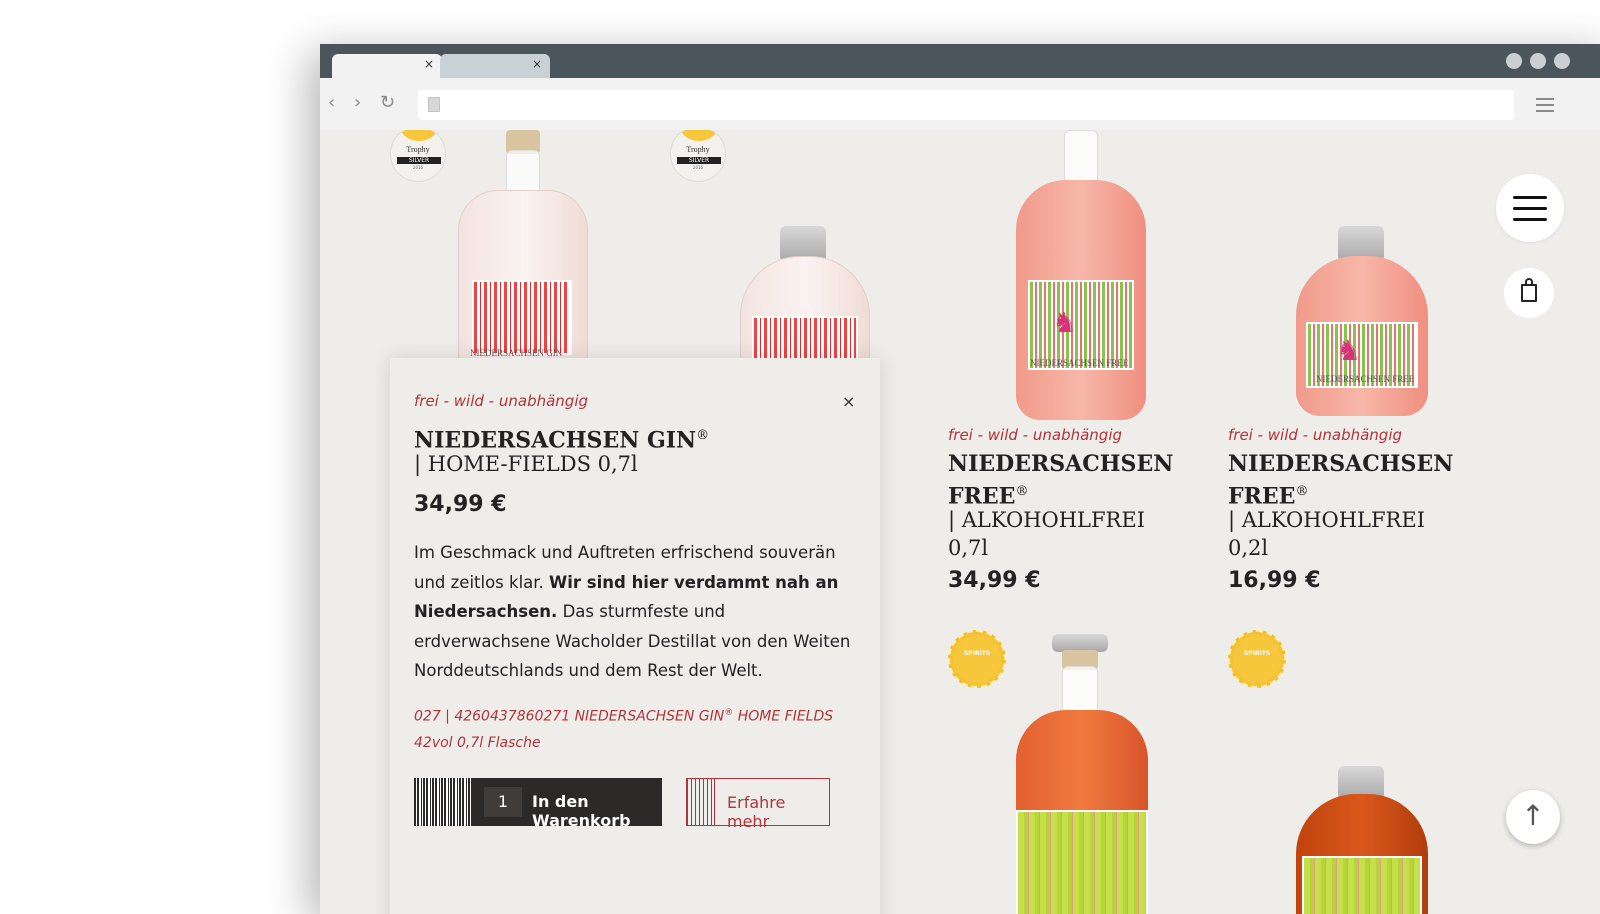 The image size is (1600, 914). Describe the element at coordinates (966, 105) in the screenshot. I see `address-bar` at that location.